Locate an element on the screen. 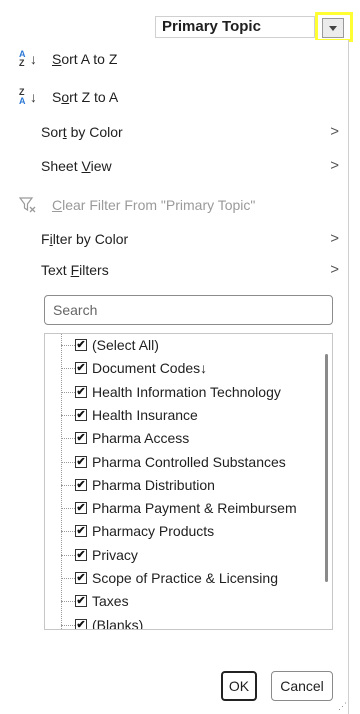 The width and height of the screenshot is (360, 714). list-item: ✔ (Blanks) is located at coordinates (185, 622).